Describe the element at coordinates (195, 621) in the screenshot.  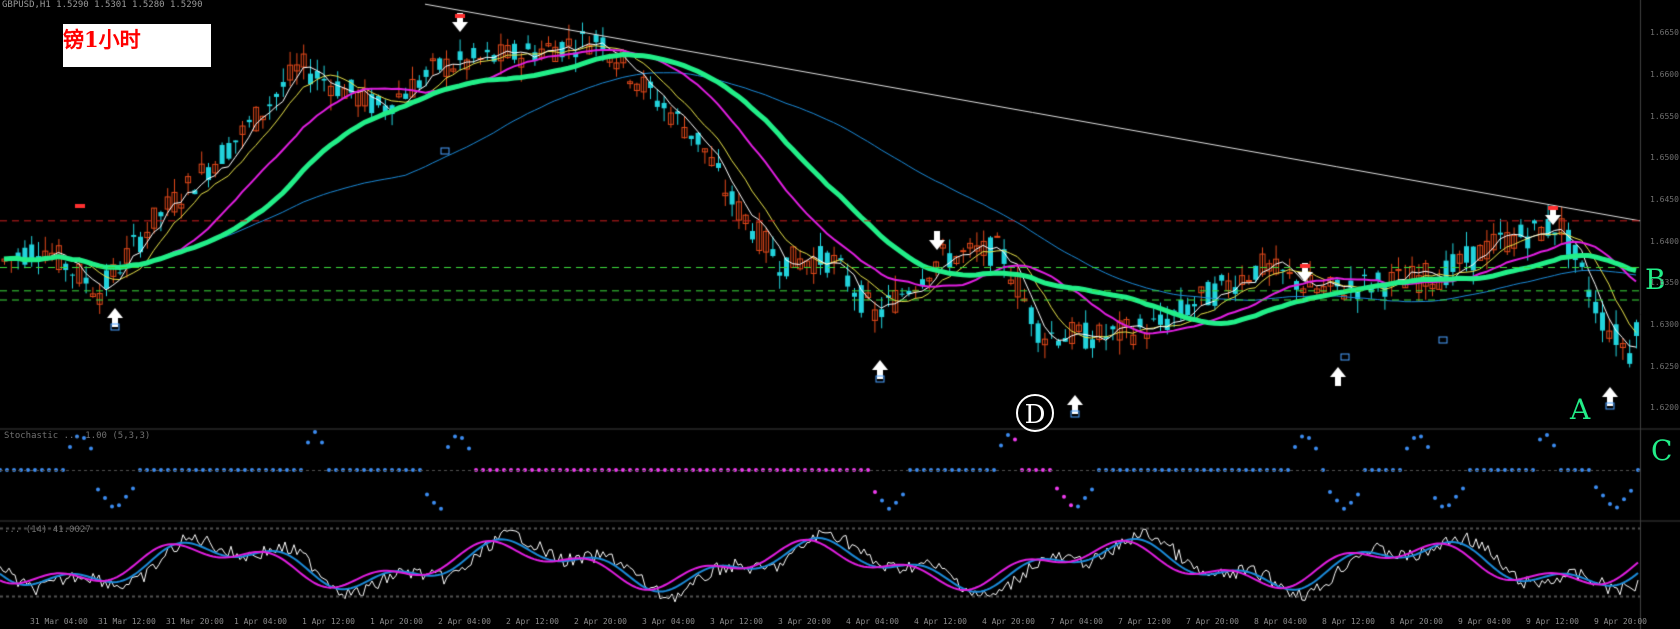
I see `time-tick-label: 31 Mar 20:00` at that location.